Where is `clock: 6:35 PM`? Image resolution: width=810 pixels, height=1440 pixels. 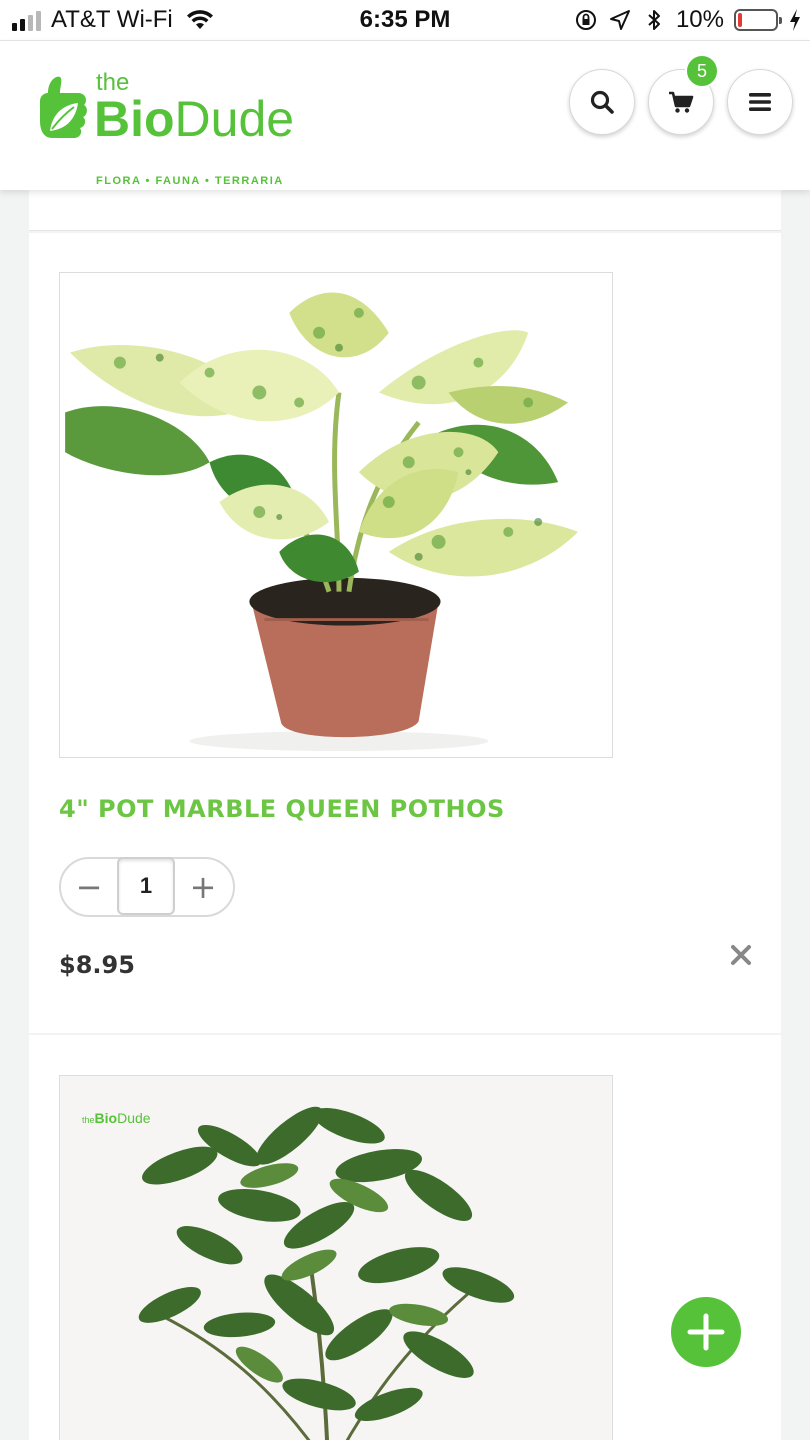 clock: 6:35 PM is located at coordinates (405, 19).